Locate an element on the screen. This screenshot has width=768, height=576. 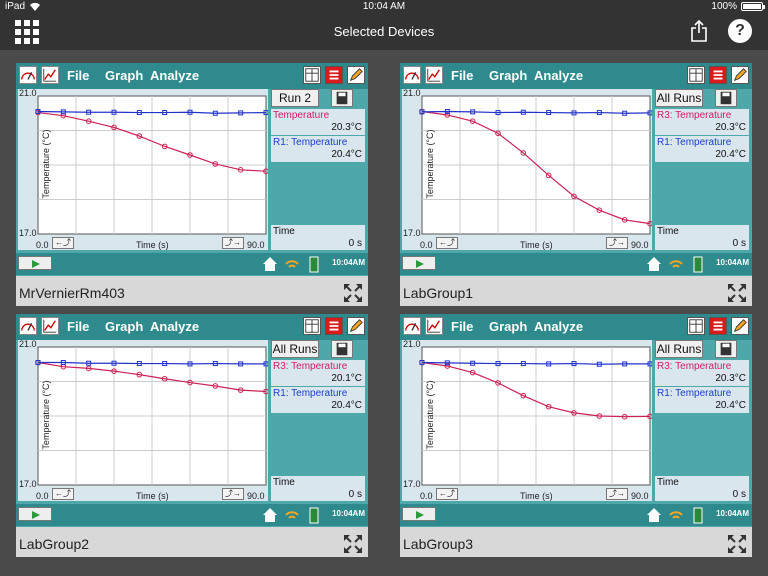
meter-red: Temperature 20.3°C is located at coordinates (318, 122).